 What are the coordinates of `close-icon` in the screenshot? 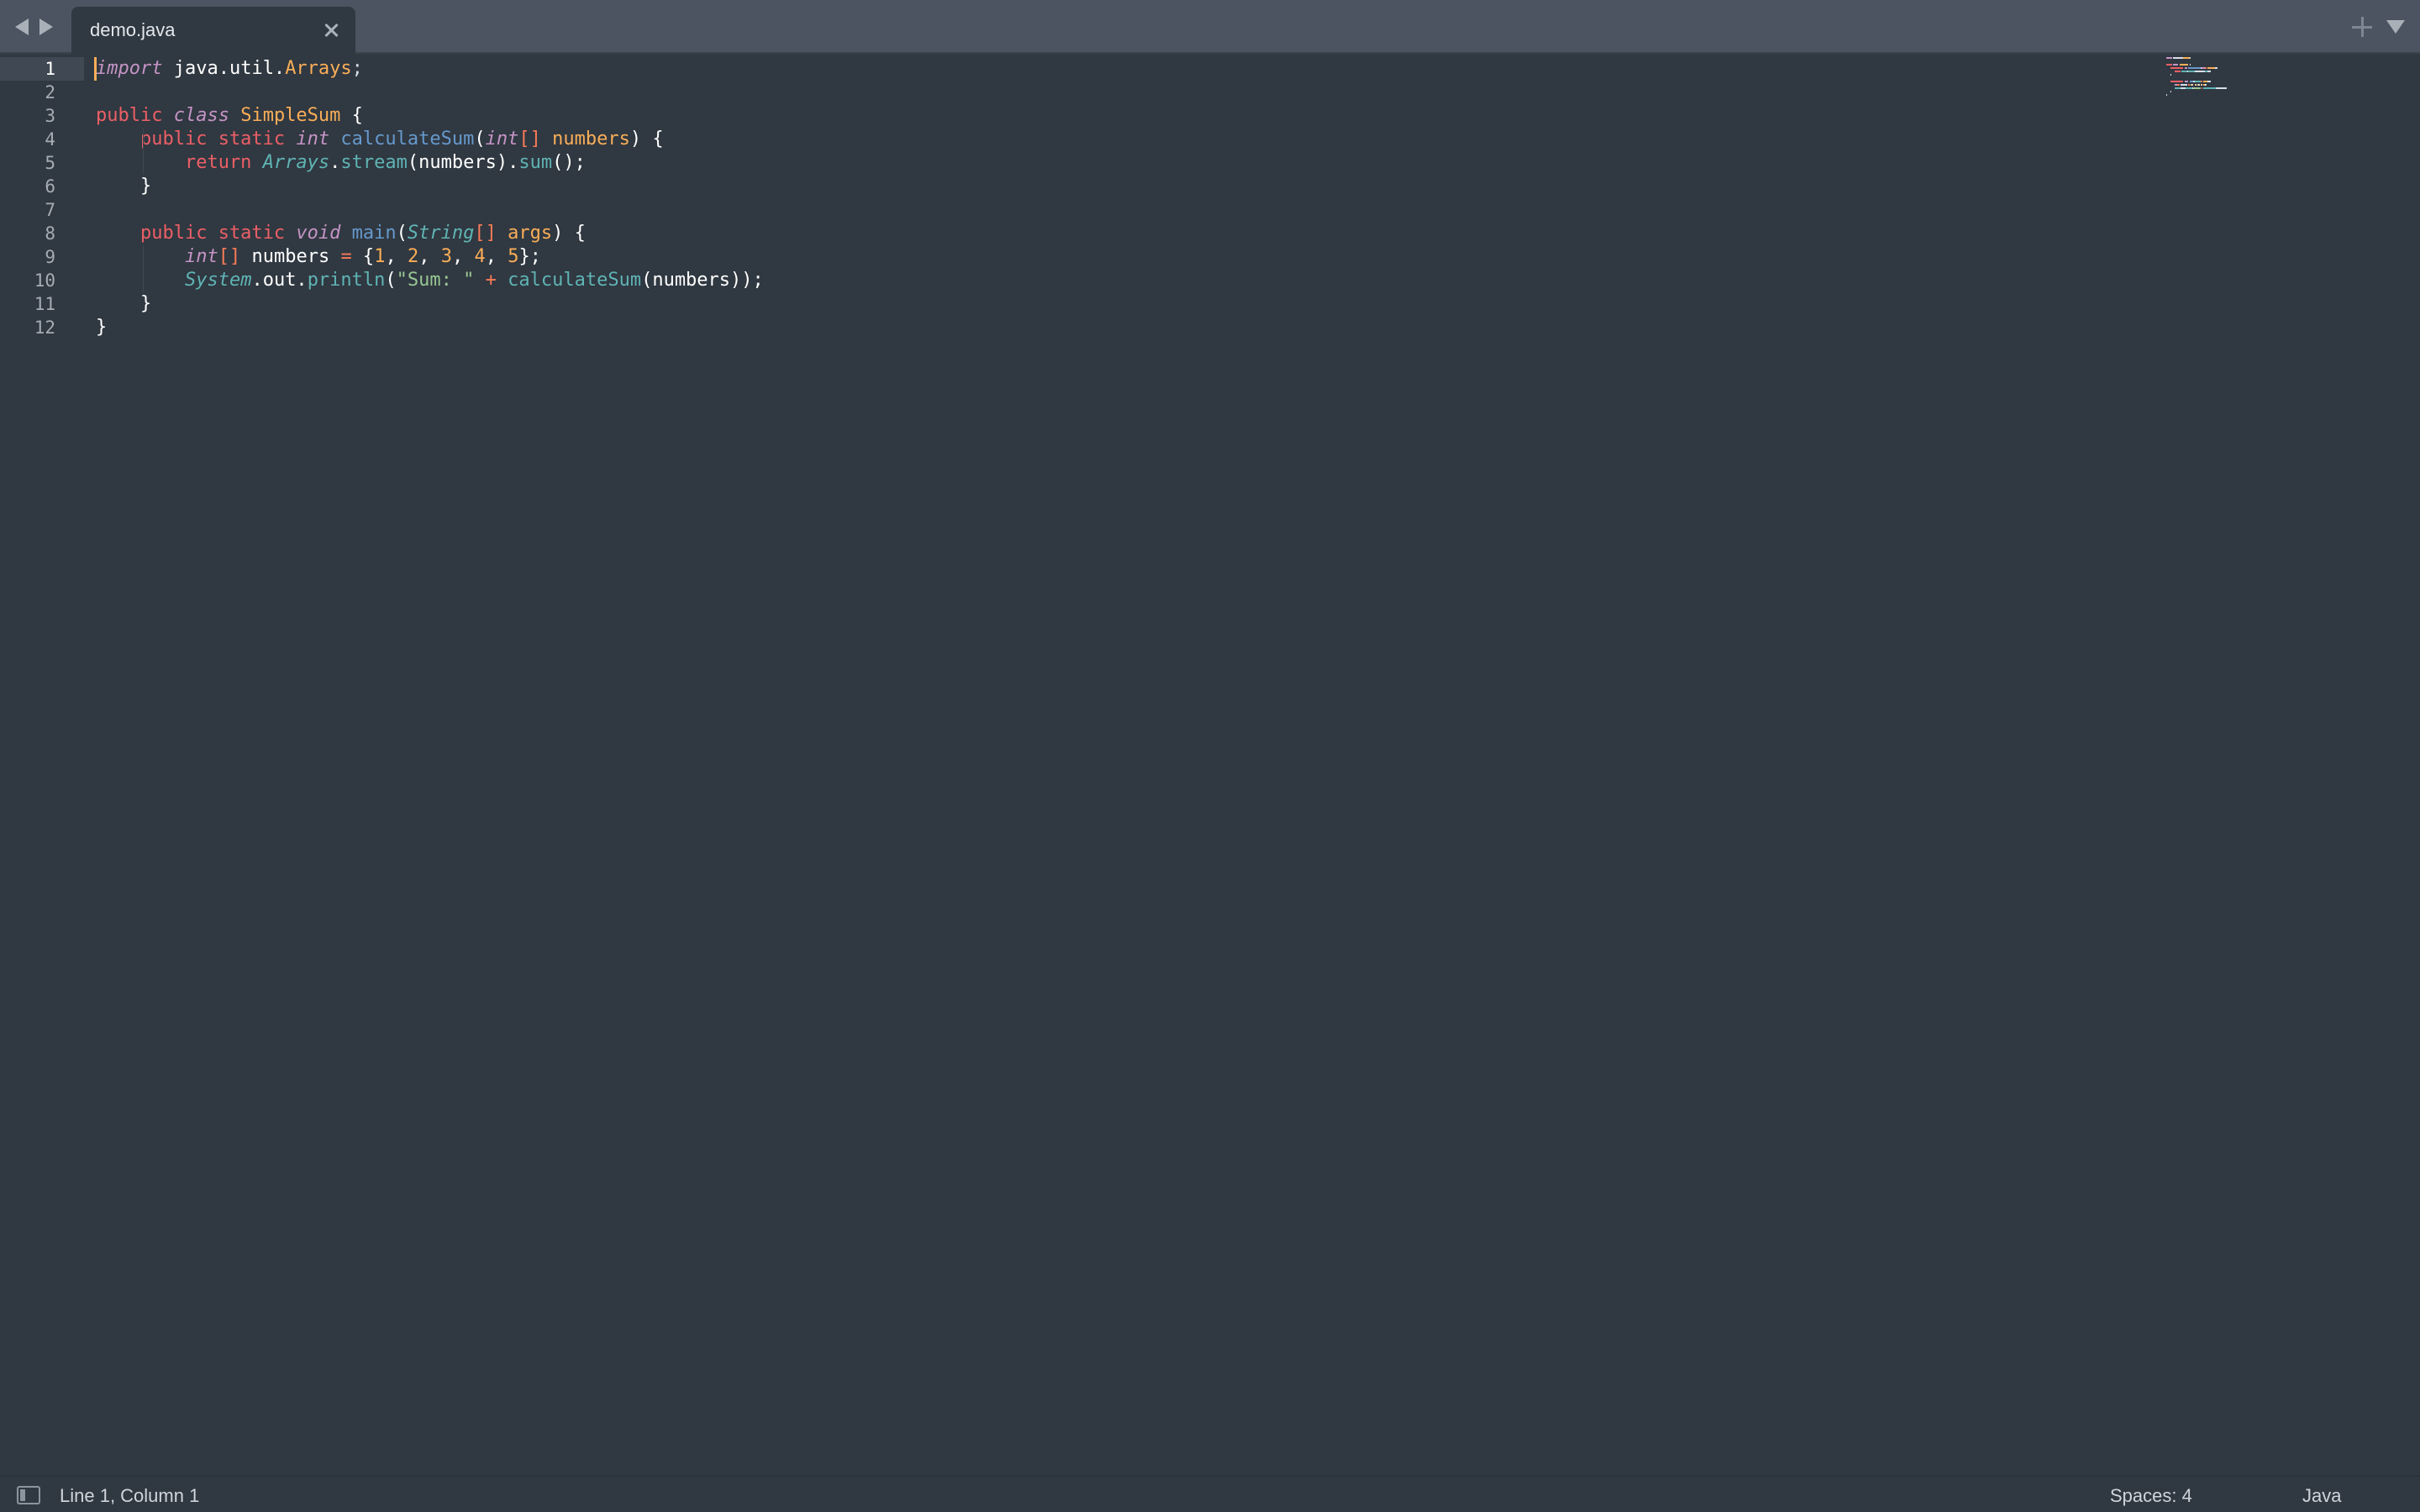 It's located at (331, 30).